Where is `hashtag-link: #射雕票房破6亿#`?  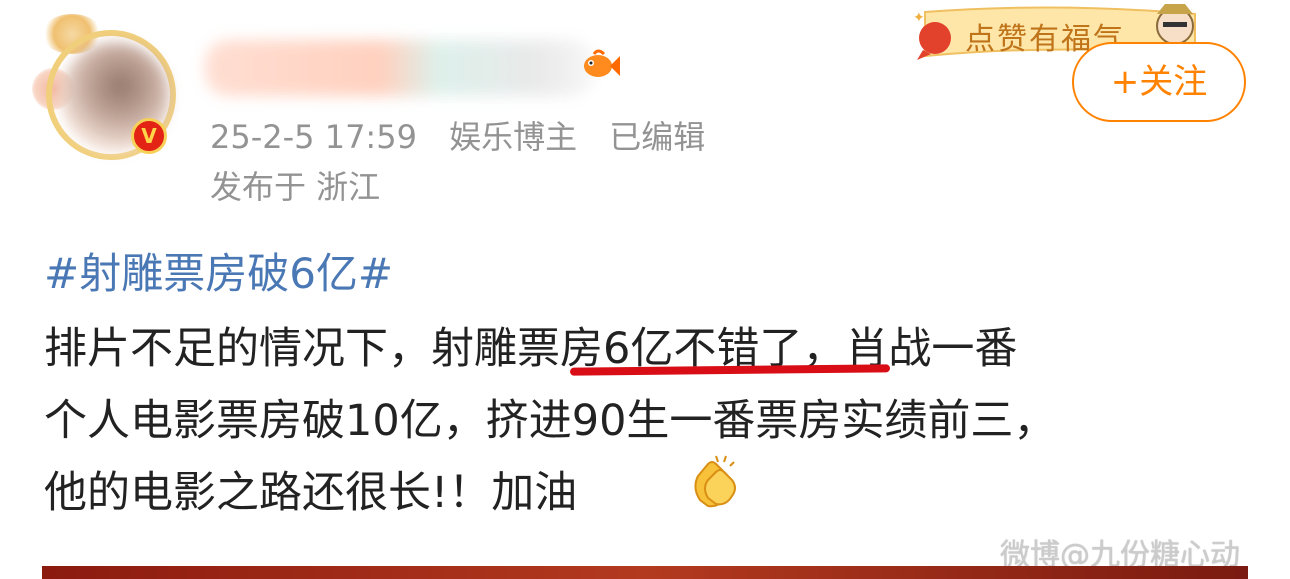
hashtag-link: #射雕票房破6亿# is located at coordinates (218, 270).